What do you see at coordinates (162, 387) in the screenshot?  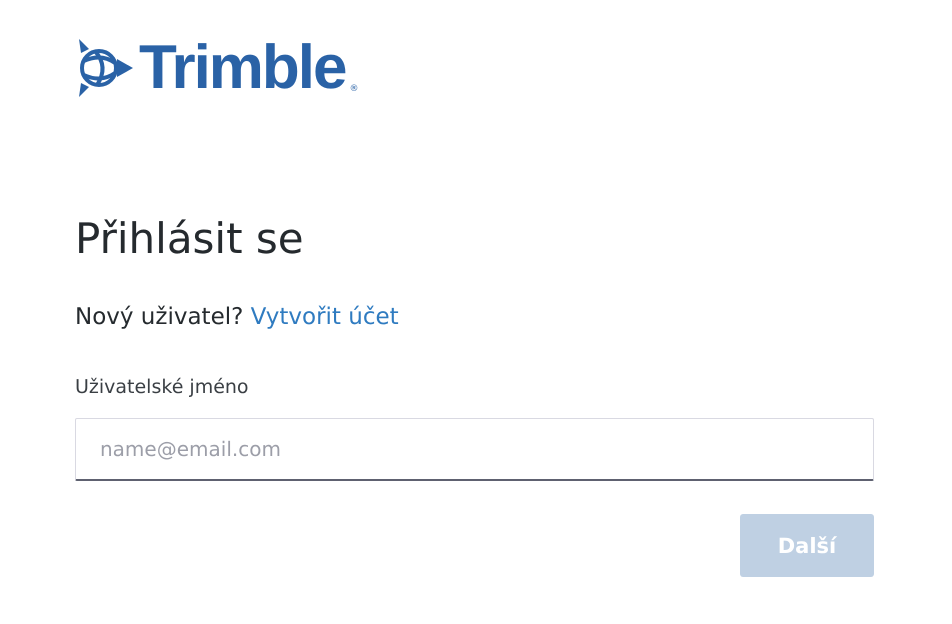 I see `field-label: Uživatelské jméno` at bounding box center [162, 387].